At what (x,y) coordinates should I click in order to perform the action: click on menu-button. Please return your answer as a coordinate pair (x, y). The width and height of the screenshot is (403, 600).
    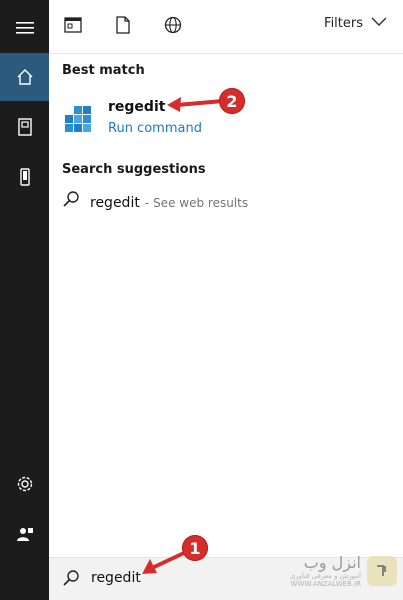
    Looking at the image, I should click on (24, 28).